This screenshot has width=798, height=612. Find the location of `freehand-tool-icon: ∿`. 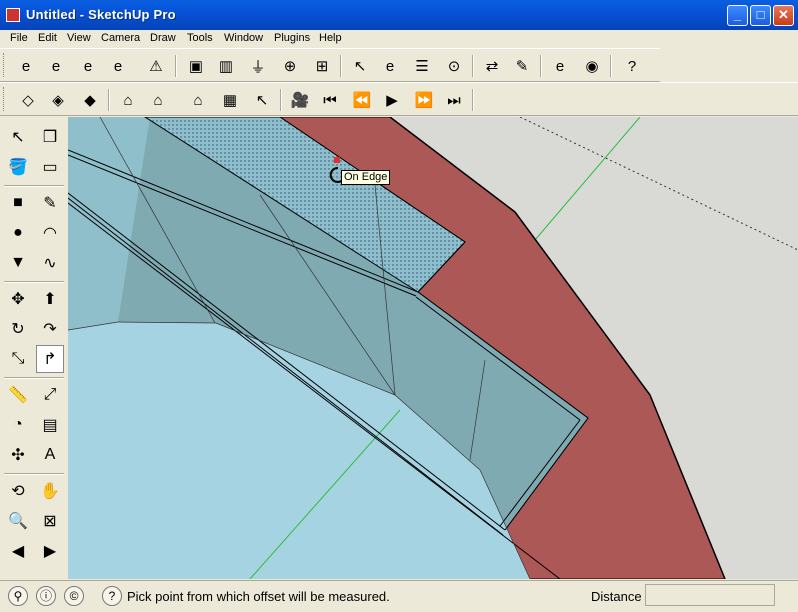

freehand-tool-icon: ∿ is located at coordinates (50, 263).